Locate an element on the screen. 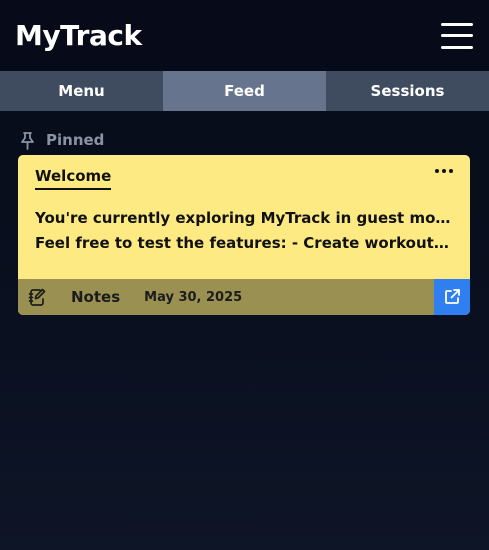 The image size is (489, 550). pinned-label: Pinned is located at coordinates (75, 140).